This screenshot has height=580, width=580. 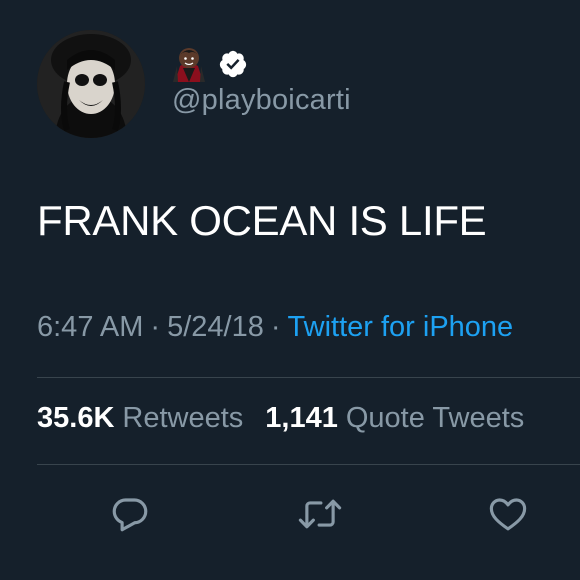 I want to click on retweet-button, so click(x=320, y=514).